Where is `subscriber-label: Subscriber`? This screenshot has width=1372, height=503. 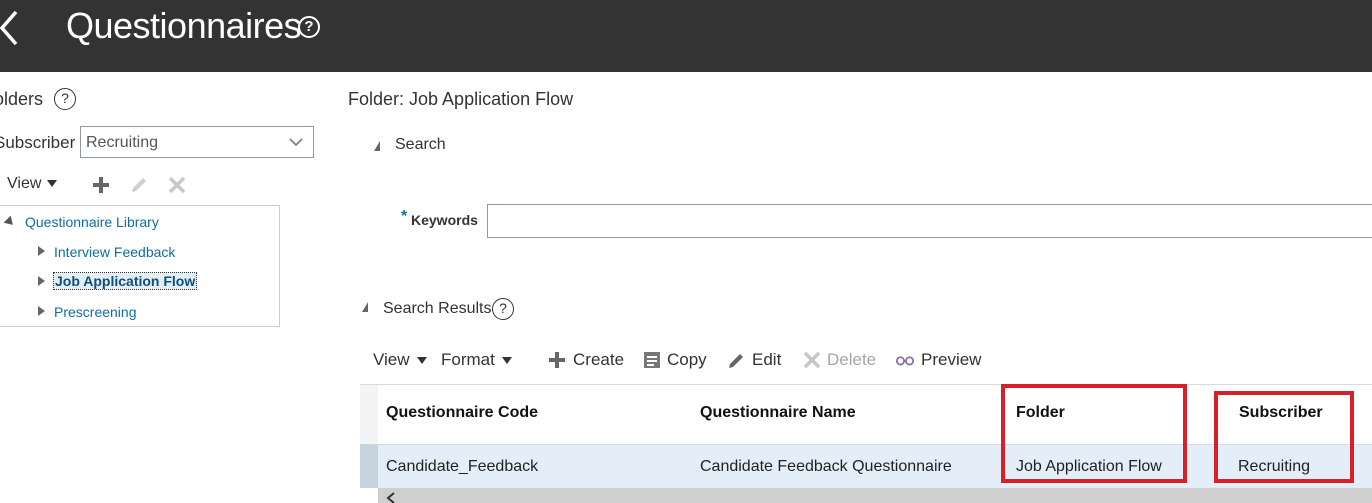
subscriber-label: Subscriber is located at coordinates (38, 142).